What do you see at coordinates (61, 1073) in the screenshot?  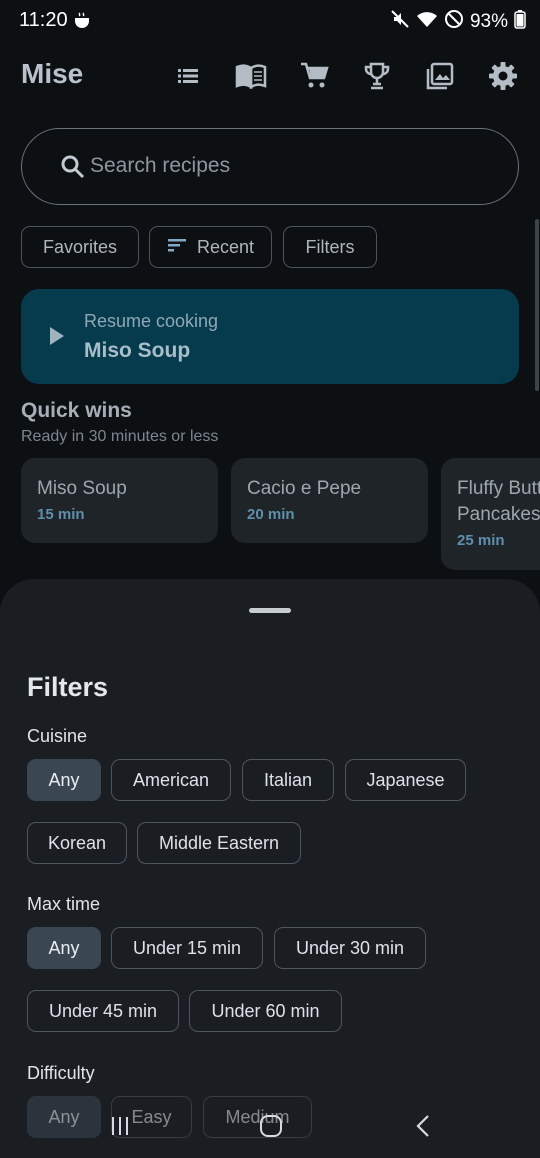 I see `difficulty-label: Difficulty` at bounding box center [61, 1073].